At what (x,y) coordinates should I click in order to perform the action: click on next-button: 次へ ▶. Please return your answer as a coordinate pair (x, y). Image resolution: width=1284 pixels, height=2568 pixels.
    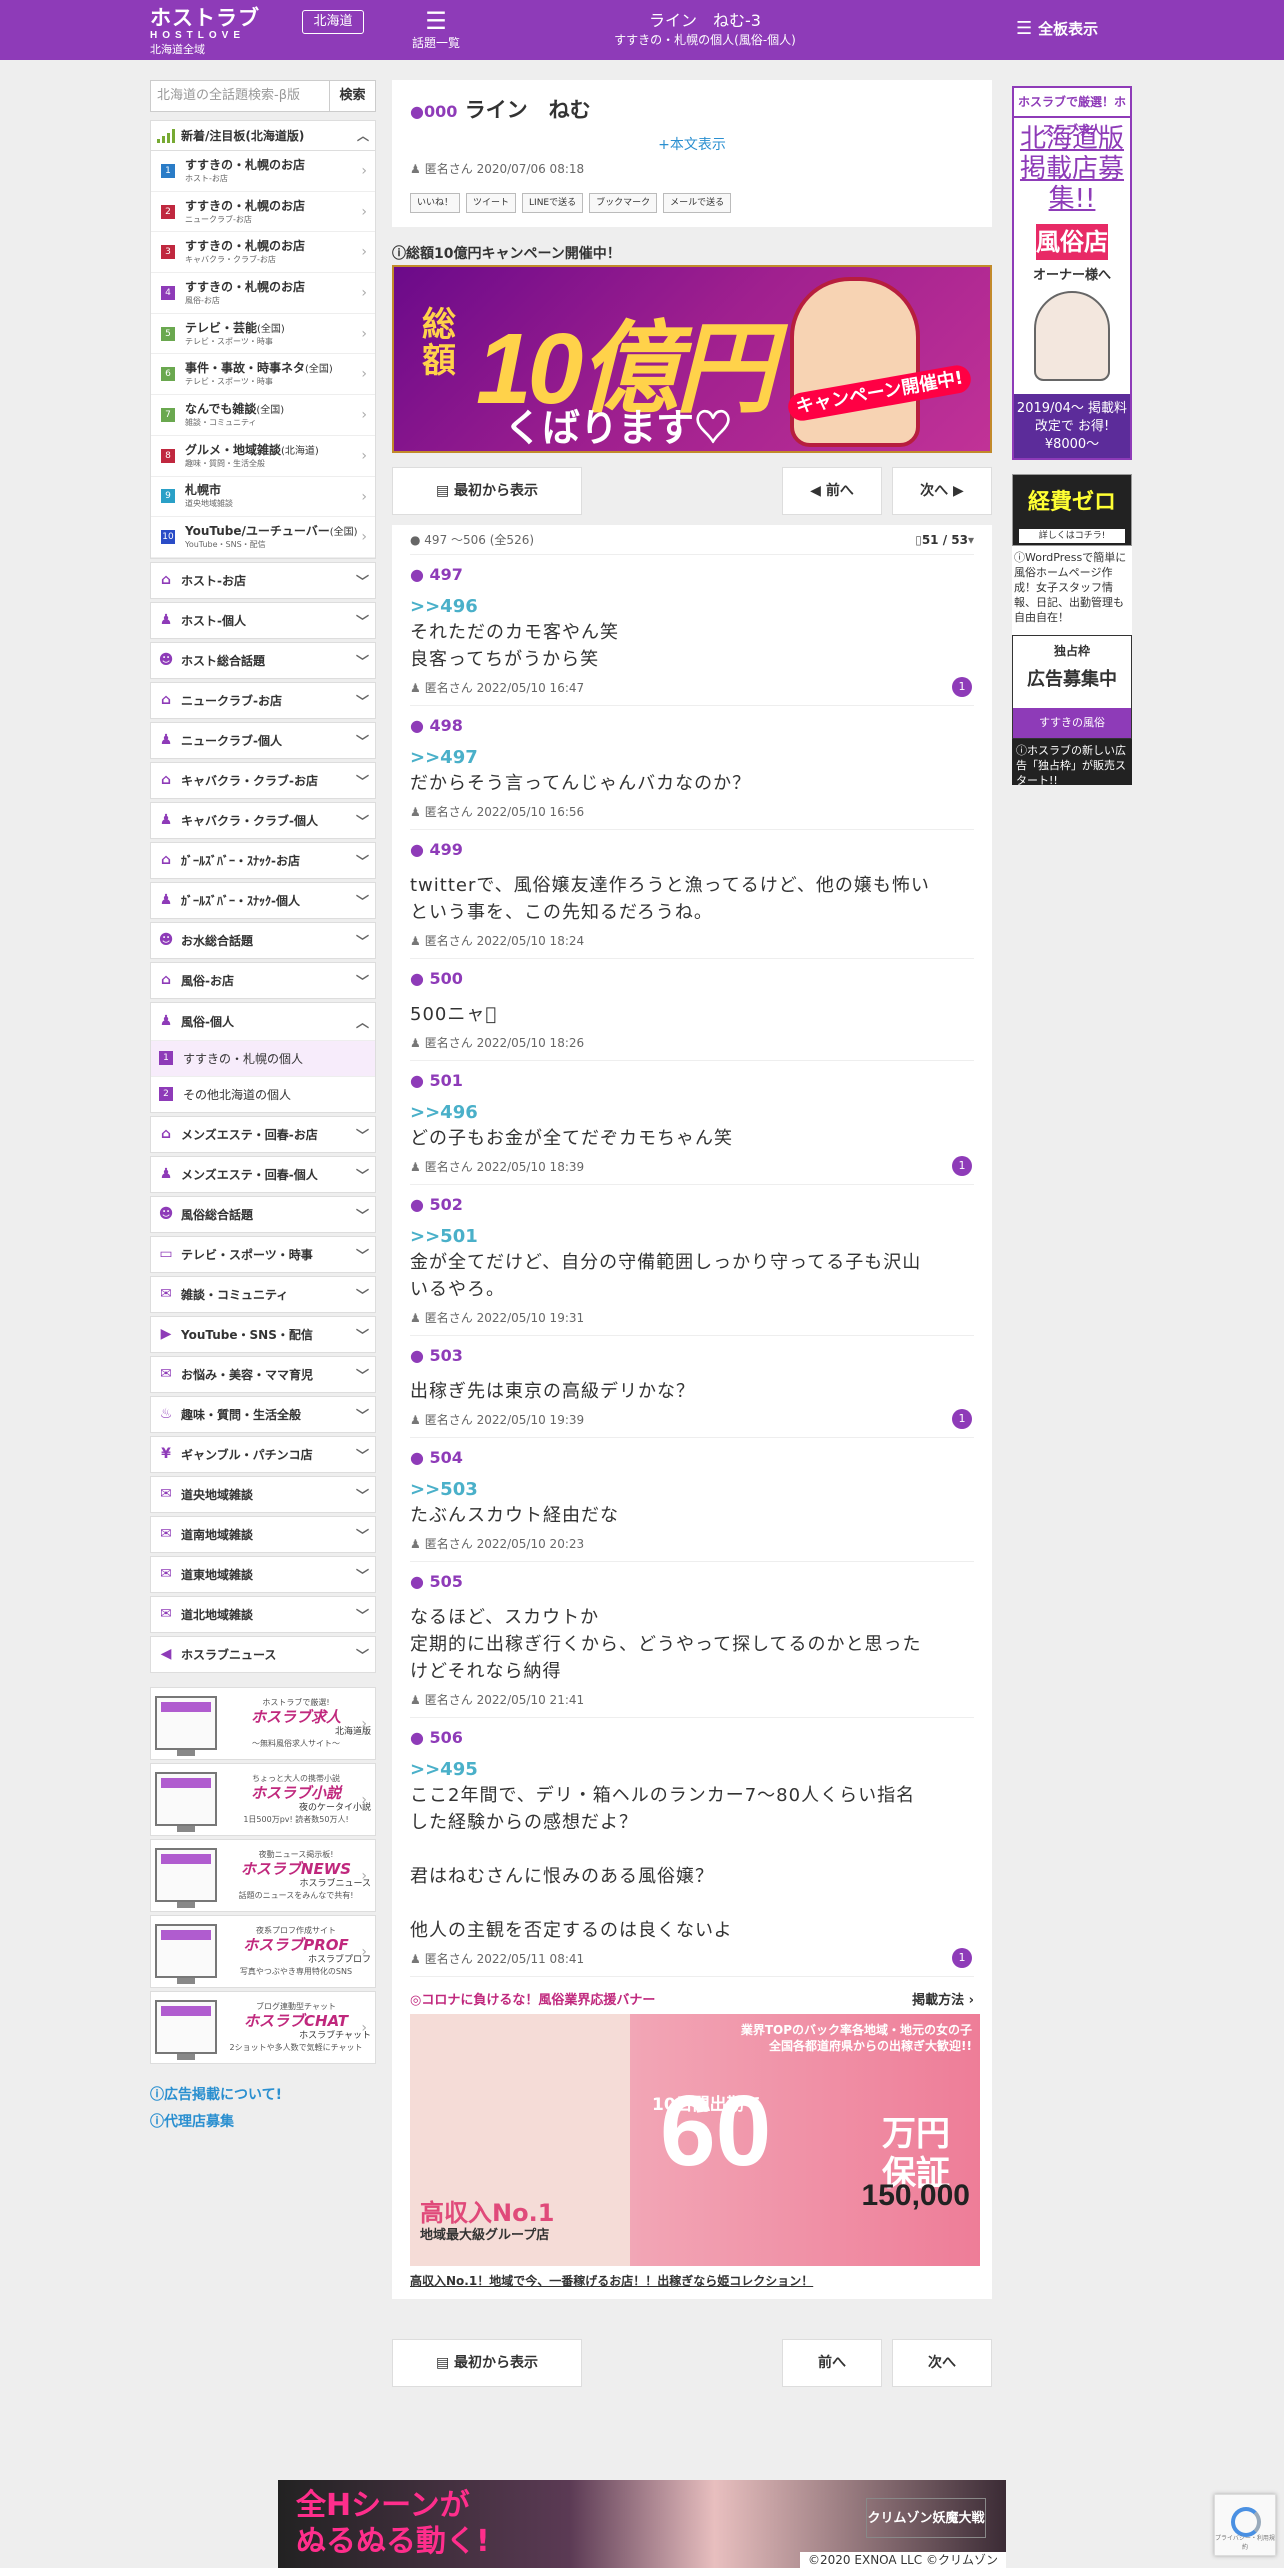
    Looking at the image, I should click on (942, 491).